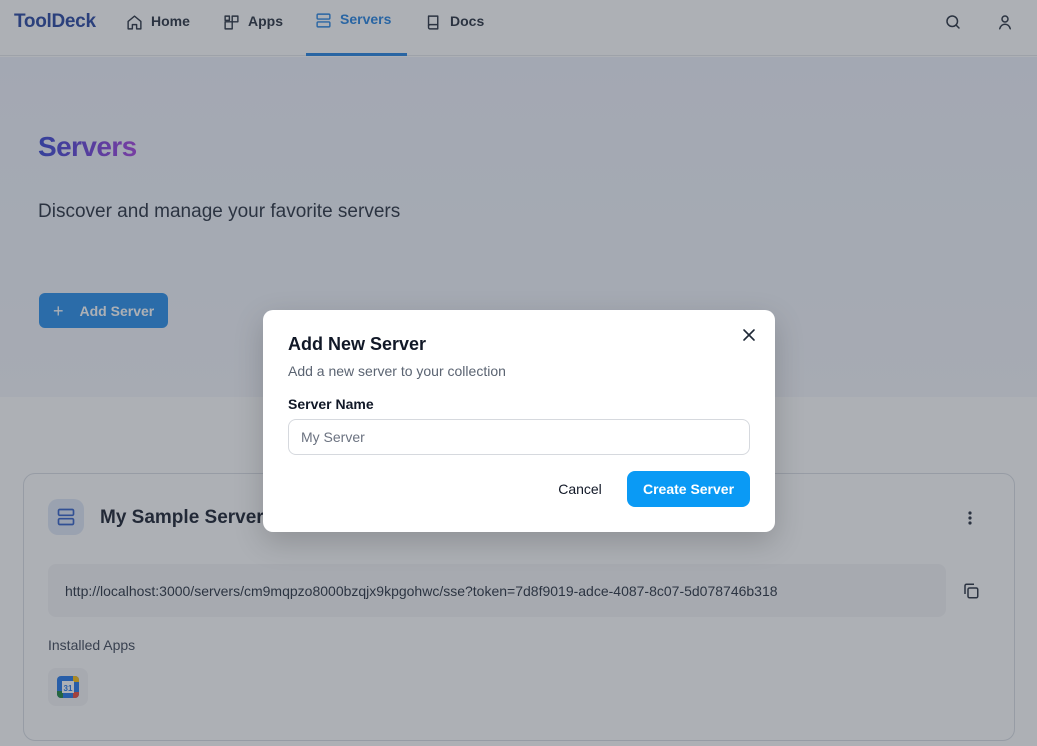 Image resolution: width=1037 pixels, height=746 pixels. What do you see at coordinates (580, 489) in the screenshot?
I see `cancel-button: Cancel` at bounding box center [580, 489].